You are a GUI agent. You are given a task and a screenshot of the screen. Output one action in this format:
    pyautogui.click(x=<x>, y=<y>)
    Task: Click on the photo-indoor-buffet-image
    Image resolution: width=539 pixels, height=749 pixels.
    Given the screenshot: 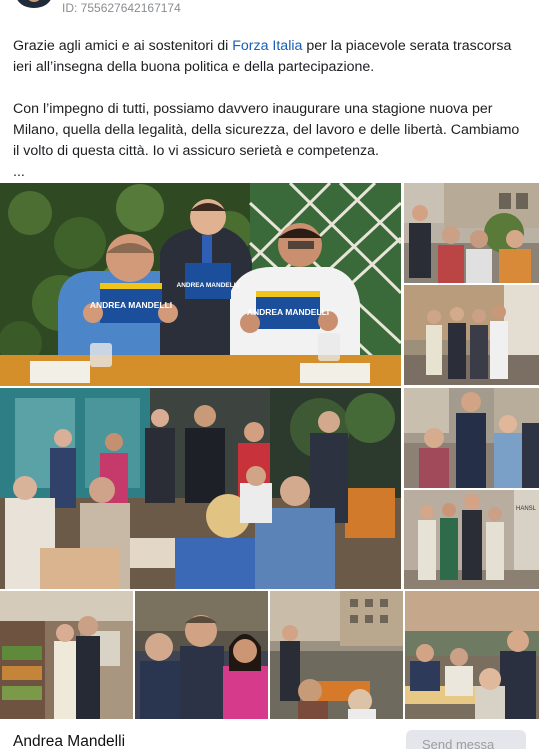 What is the action you would take?
    pyautogui.click(x=66, y=655)
    